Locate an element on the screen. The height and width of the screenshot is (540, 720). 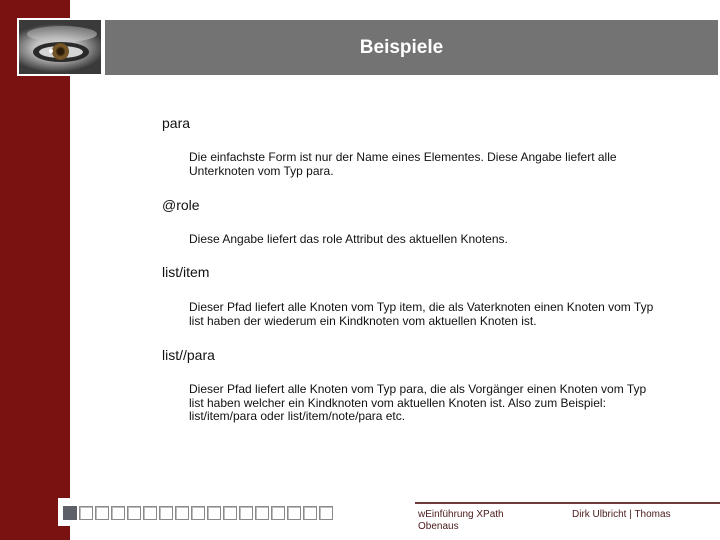
entry-term-list-item: list/item is located at coordinates (186, 272).